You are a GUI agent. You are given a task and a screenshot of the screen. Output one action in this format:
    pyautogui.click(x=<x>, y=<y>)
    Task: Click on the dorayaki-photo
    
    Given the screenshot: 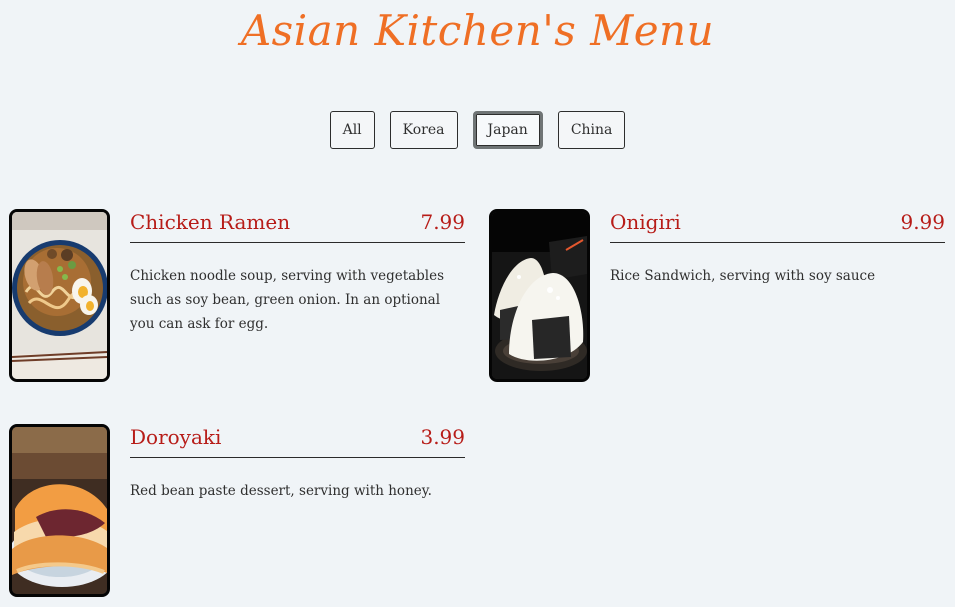 What is the action you would take?
    pyautogui.click(x=59, y=510)
    